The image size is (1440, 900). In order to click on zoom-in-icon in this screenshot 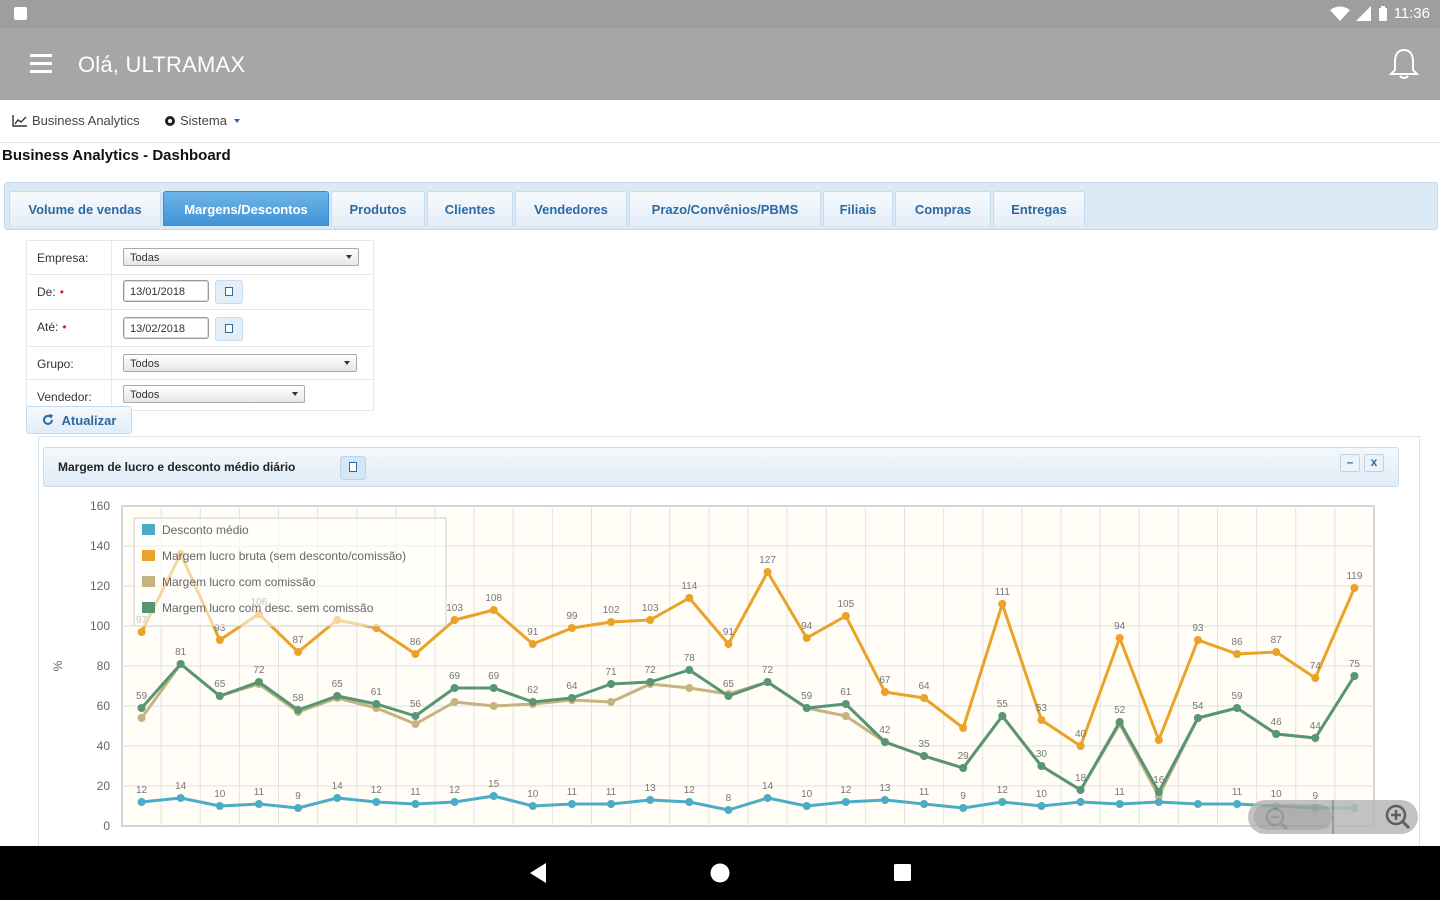, I will do `click(1398, 817)`.